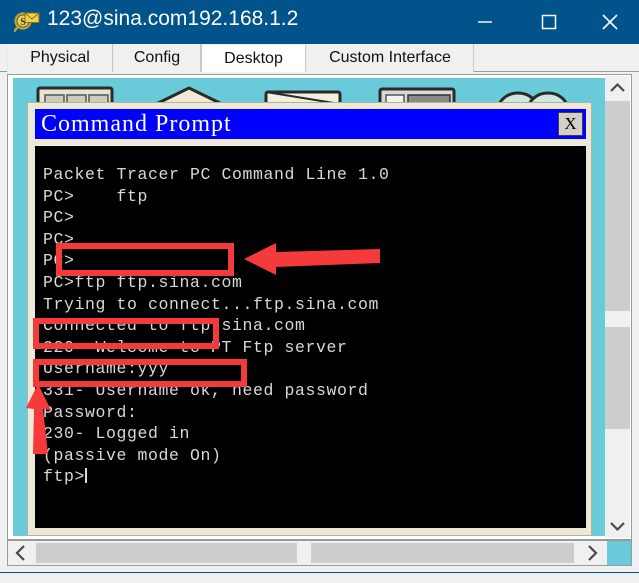  Describe the element at coordinates (132, 455) in the screenshot. I see `terminal-line: (passive mode On)` at that location.